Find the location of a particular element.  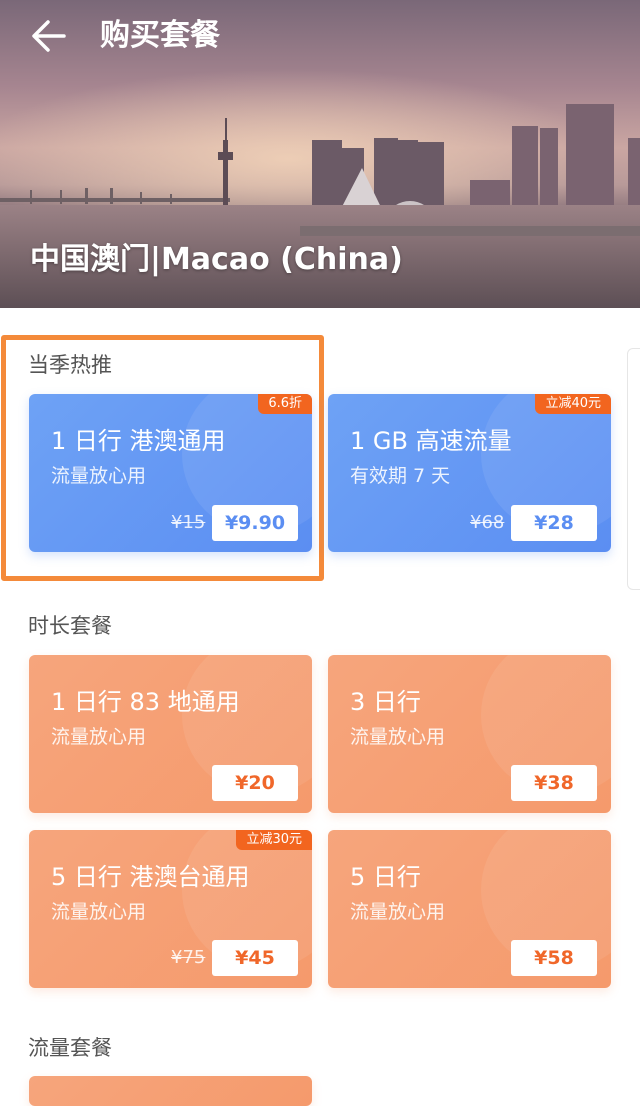

package-subtitle: 有效期 7 天 is located at coordinates (400, 476).